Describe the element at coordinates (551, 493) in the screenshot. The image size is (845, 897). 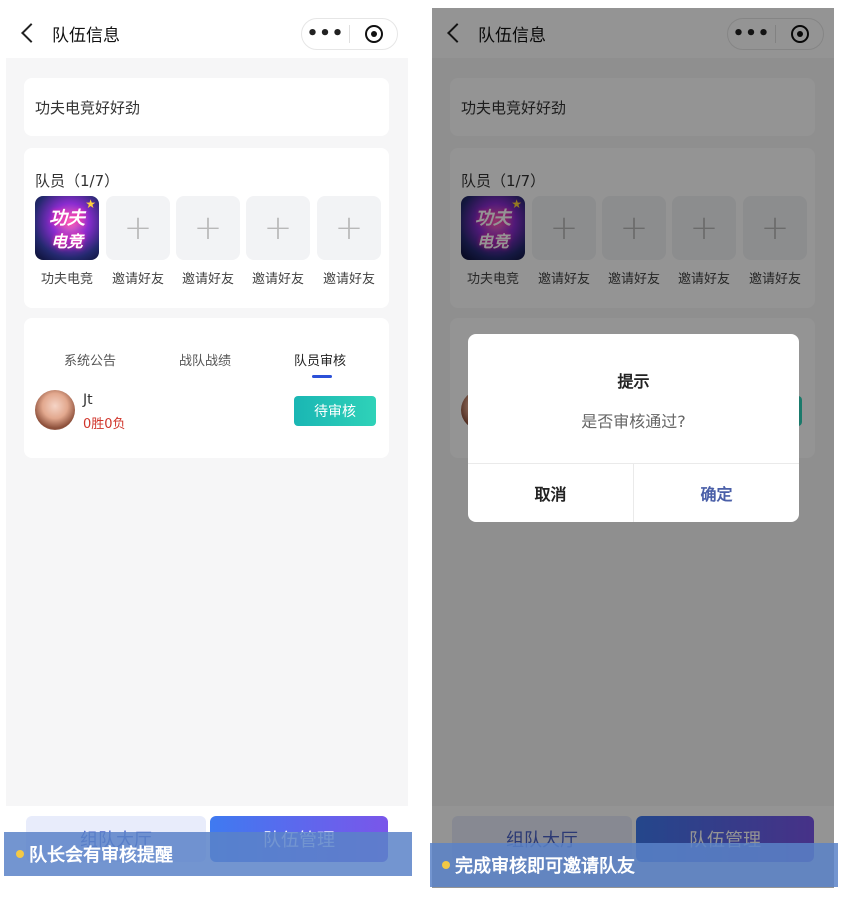
I see `dialog-cancel-button: 取消` at that location.